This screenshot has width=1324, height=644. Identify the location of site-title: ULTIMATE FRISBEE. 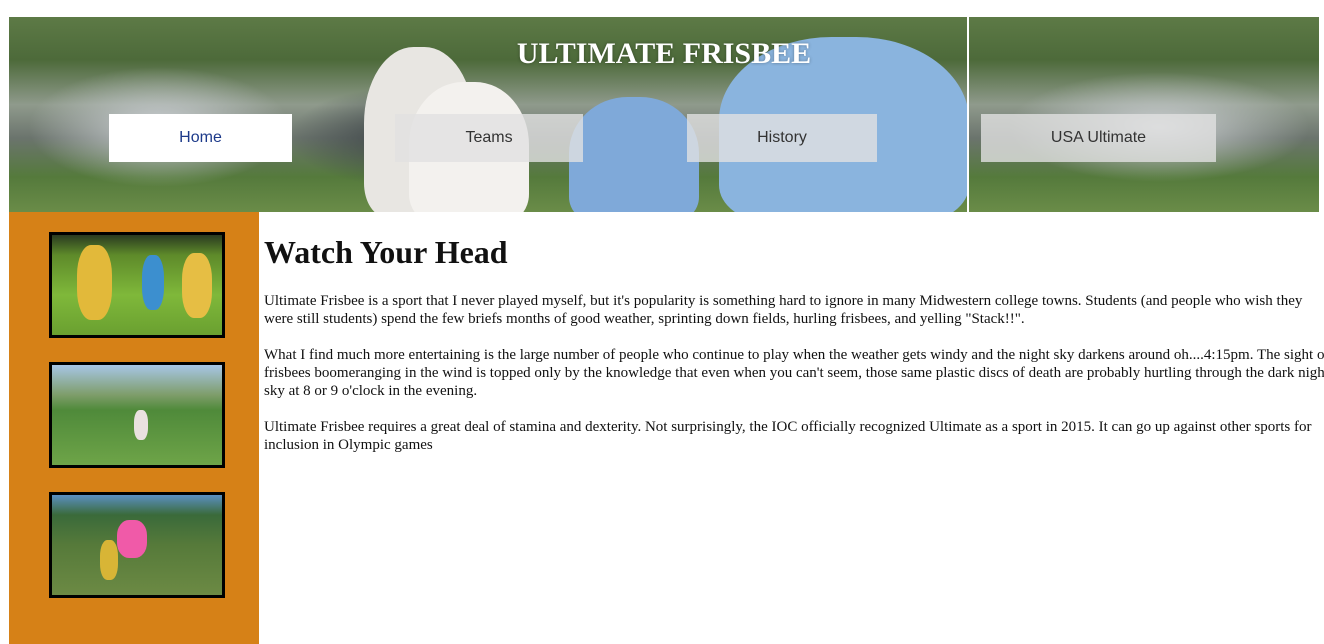
(664, 53).